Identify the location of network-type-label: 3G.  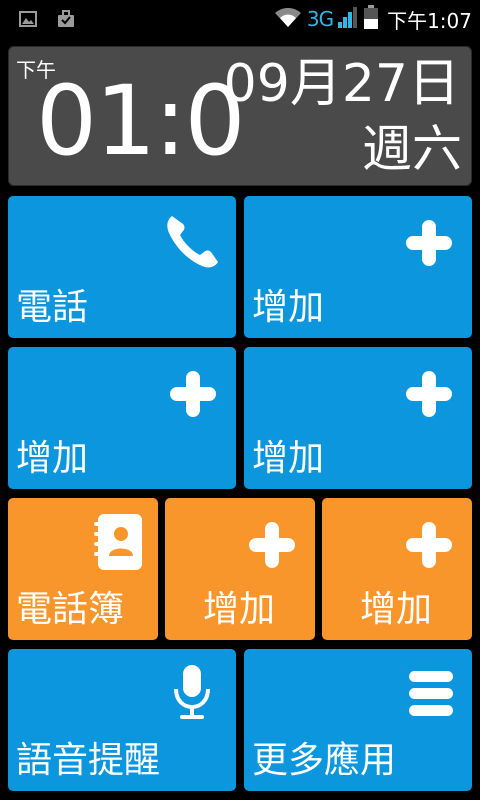
(320, 19).